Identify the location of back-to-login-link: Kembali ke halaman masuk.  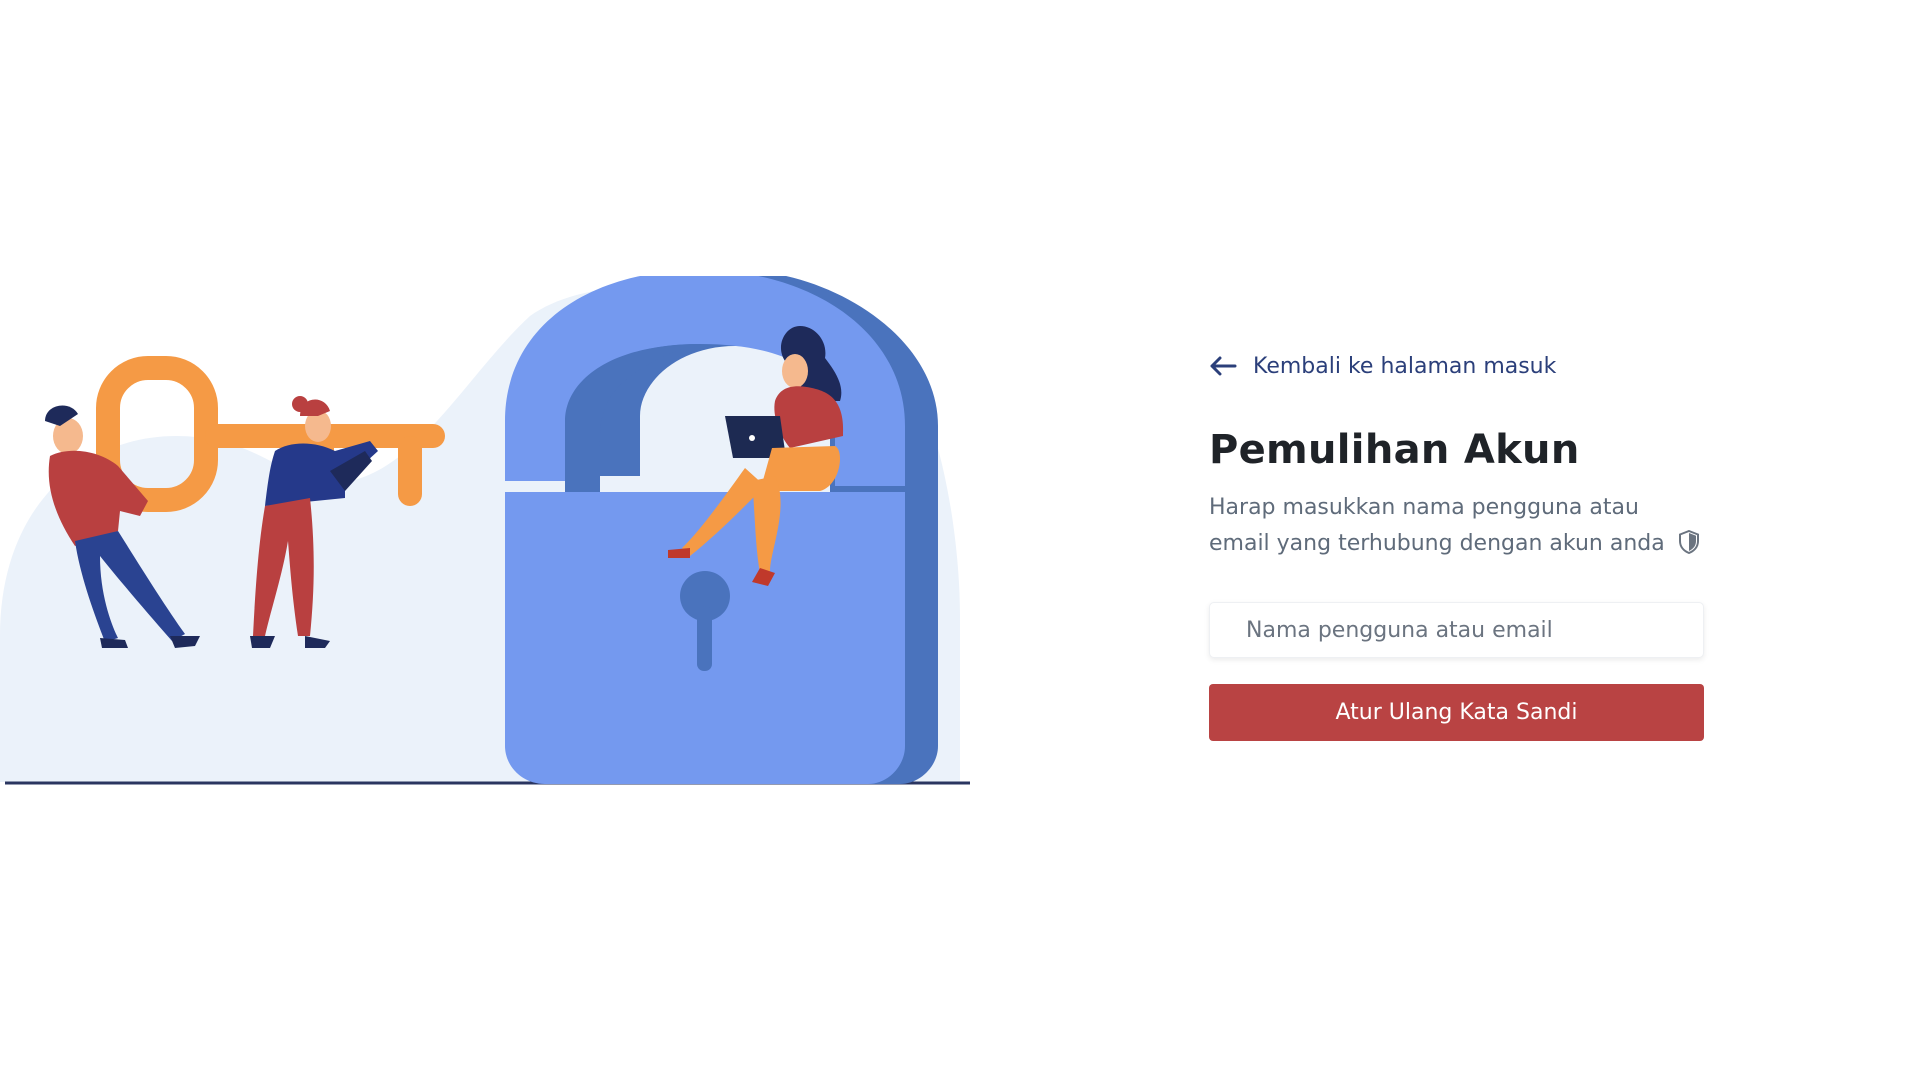
(1456, 366).